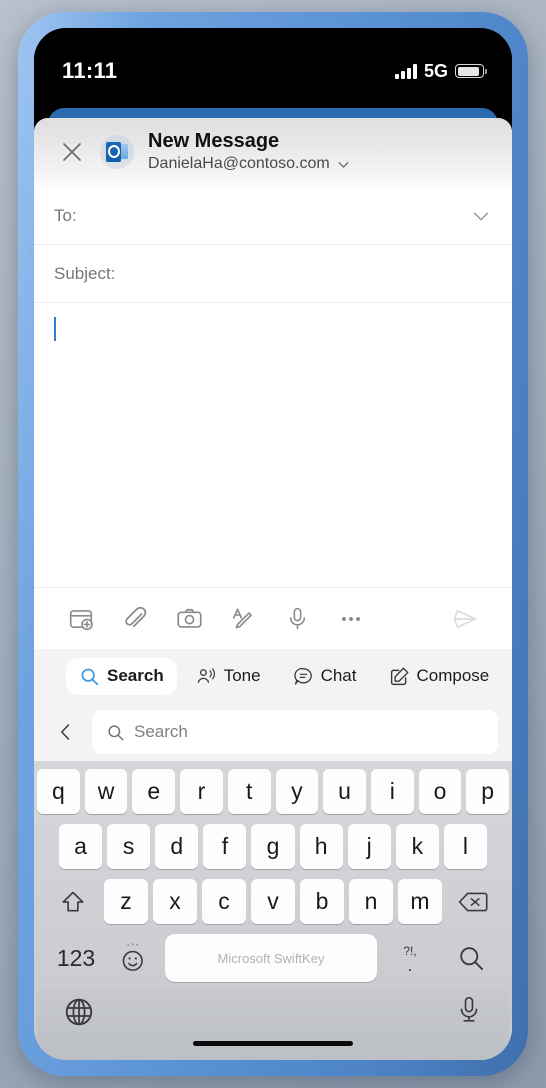  I want to click on punctuation-key: ?!, ., so click(410, 958).